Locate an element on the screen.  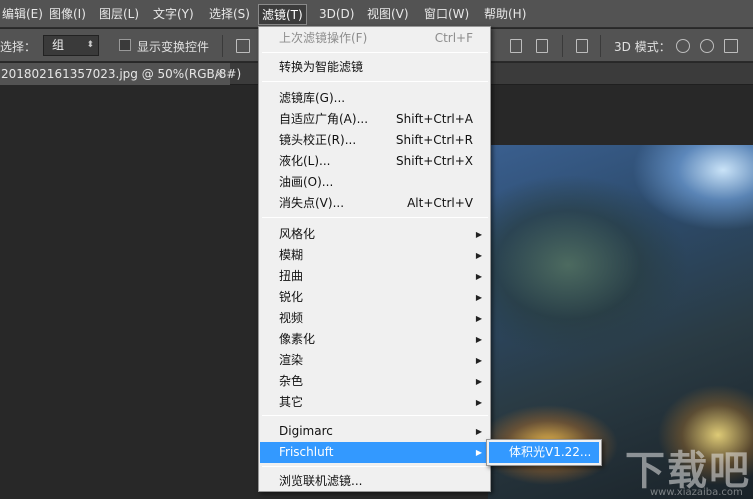
updown-arrow-icon: ⬍ is located at coordinates (90, 45).